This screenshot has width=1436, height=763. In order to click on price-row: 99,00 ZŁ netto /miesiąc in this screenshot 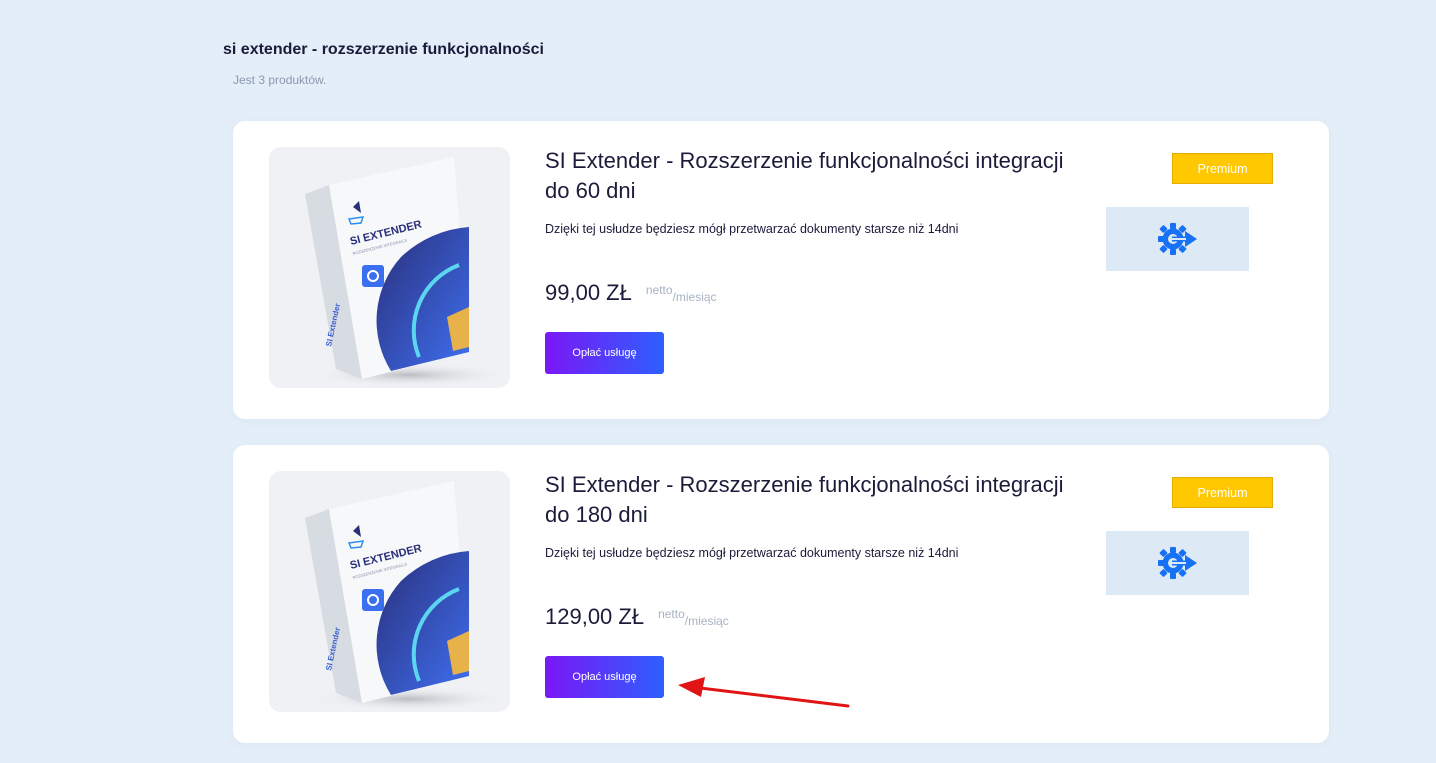, I will do `click(631, 293)`.